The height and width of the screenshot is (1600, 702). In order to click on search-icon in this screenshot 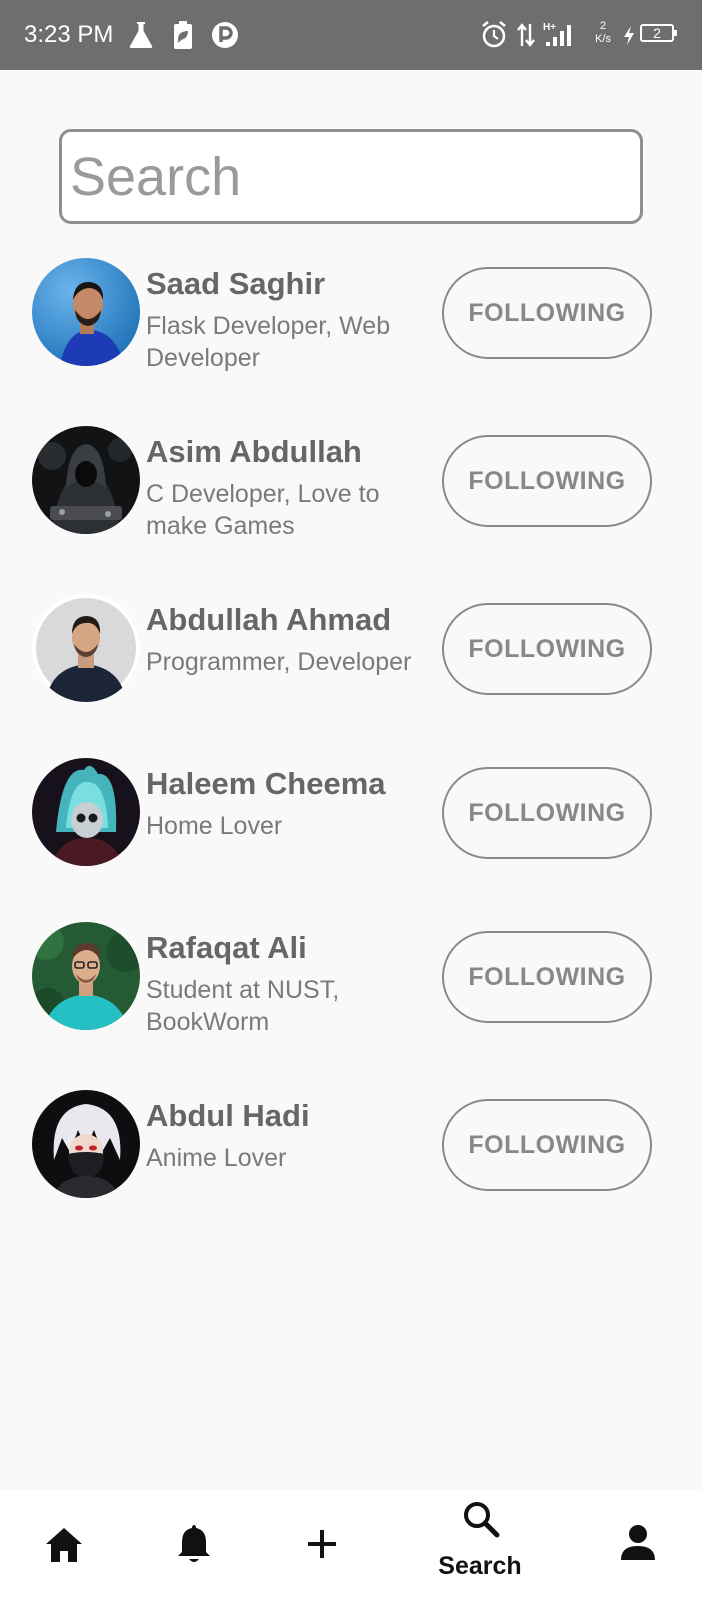, I will do `click(482, 1520)`.